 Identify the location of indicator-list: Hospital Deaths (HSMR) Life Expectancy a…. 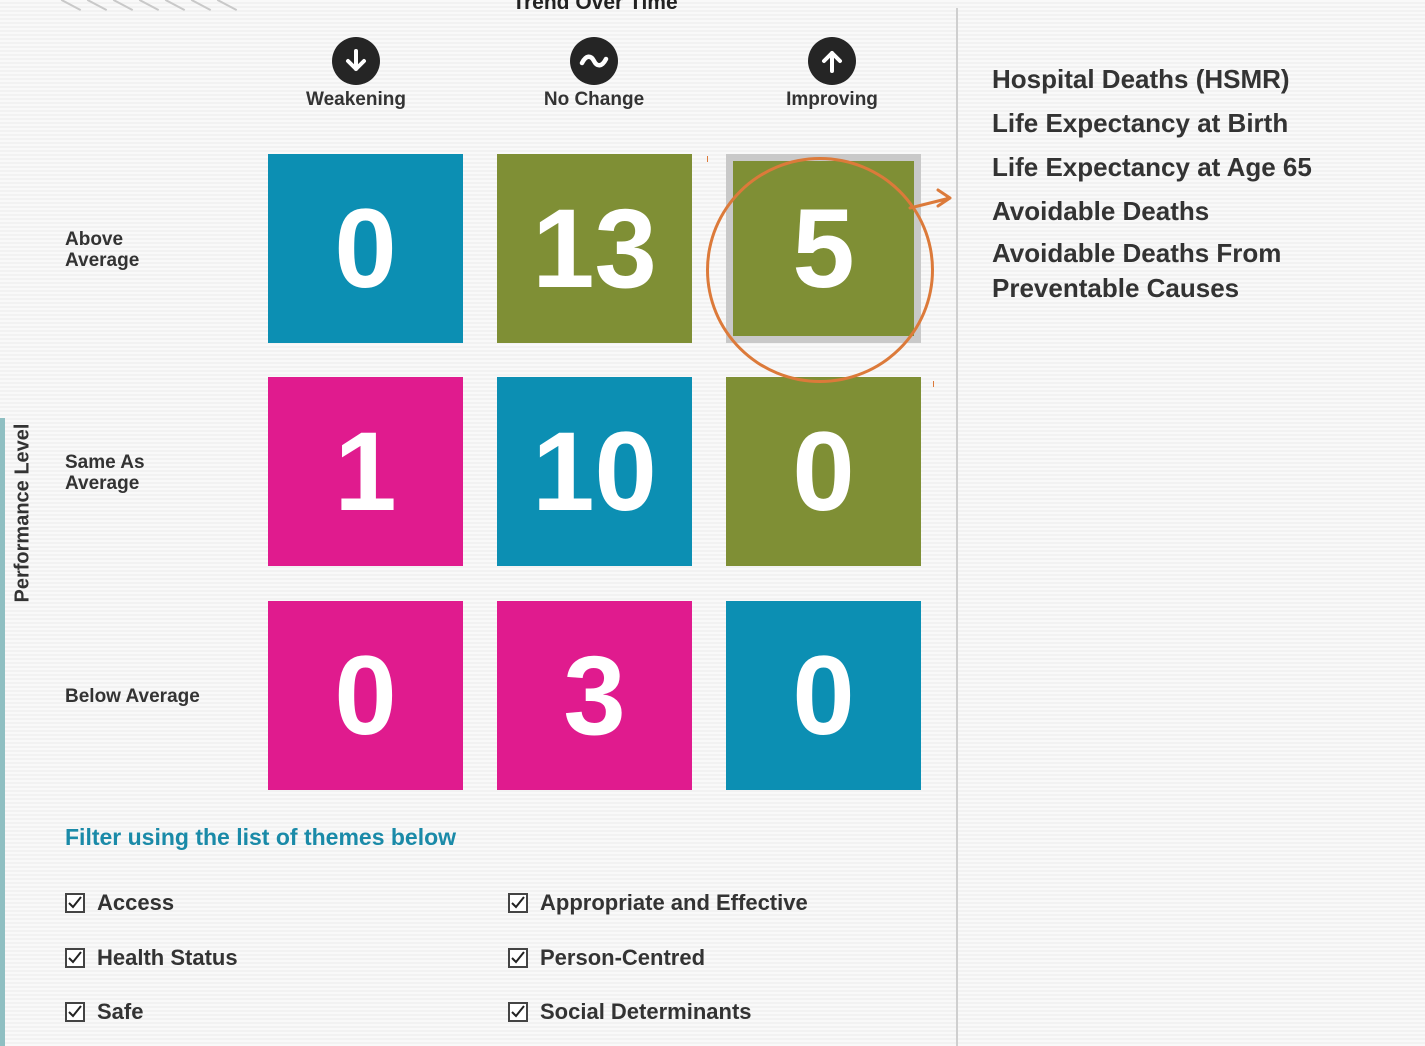
(1152, 188).